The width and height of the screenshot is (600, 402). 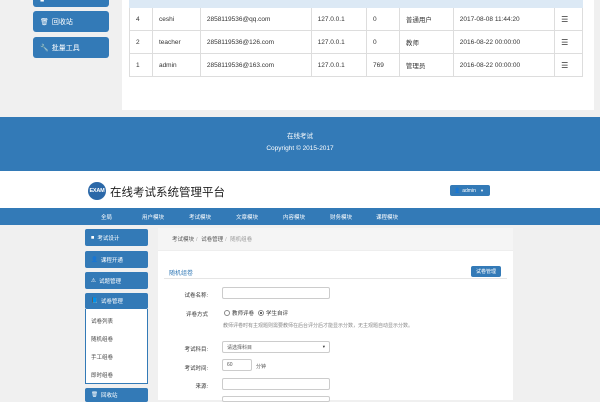 I want to click on grading-method-label: 评卷方式, so click(x=196, y=315).